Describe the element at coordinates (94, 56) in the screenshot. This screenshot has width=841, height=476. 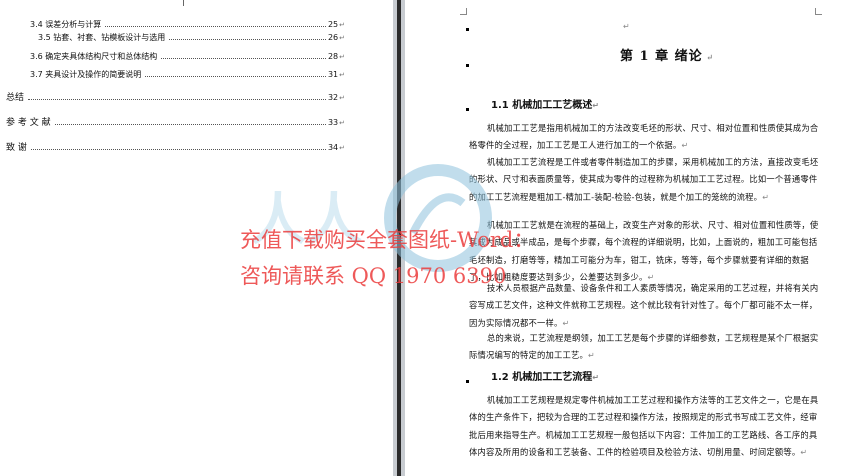
I see `toc-entry-title: 3.6 确定夹具体结构尺寸和总体结构` at that location.